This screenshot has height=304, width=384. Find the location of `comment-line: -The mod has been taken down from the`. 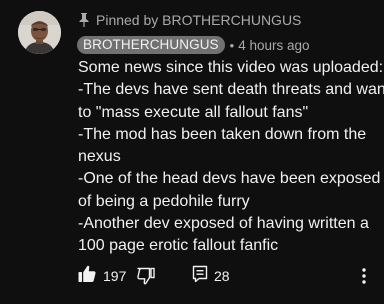

comment-line: -The mod has been taken down from the is located at coordinates (222, 134).